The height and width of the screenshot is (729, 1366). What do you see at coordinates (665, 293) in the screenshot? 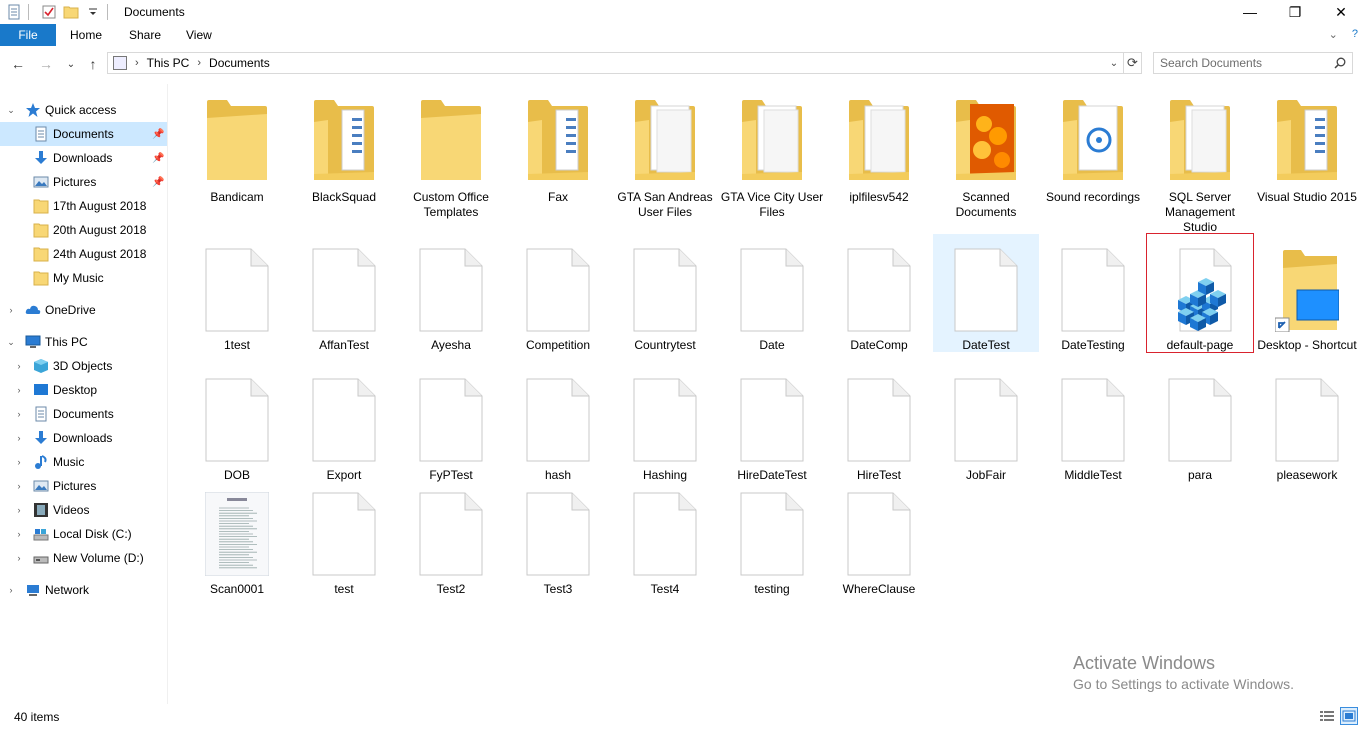
I see `file-item: Countrytest` at bounding box center [665, 293].